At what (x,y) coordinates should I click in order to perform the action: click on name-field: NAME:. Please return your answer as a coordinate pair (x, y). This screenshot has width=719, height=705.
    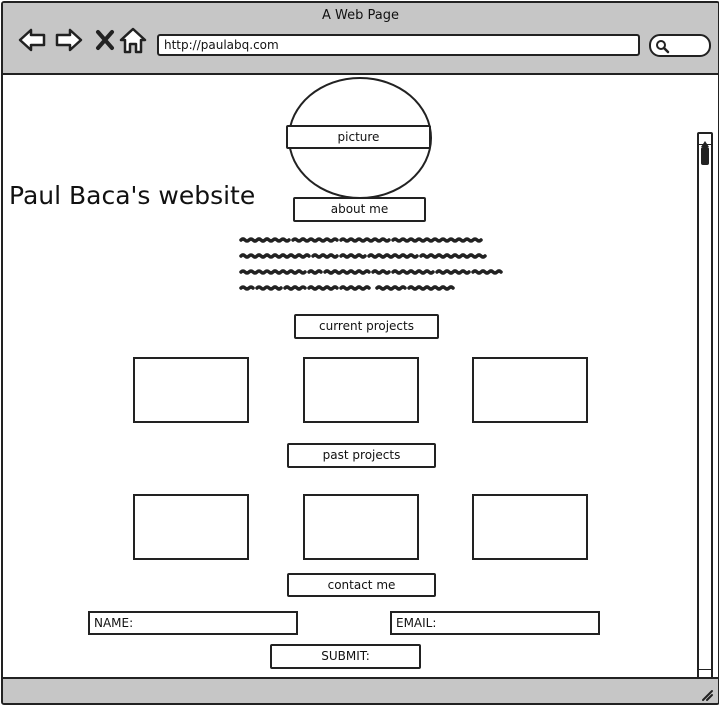
    Looking at the image, I should click on (193, 623).